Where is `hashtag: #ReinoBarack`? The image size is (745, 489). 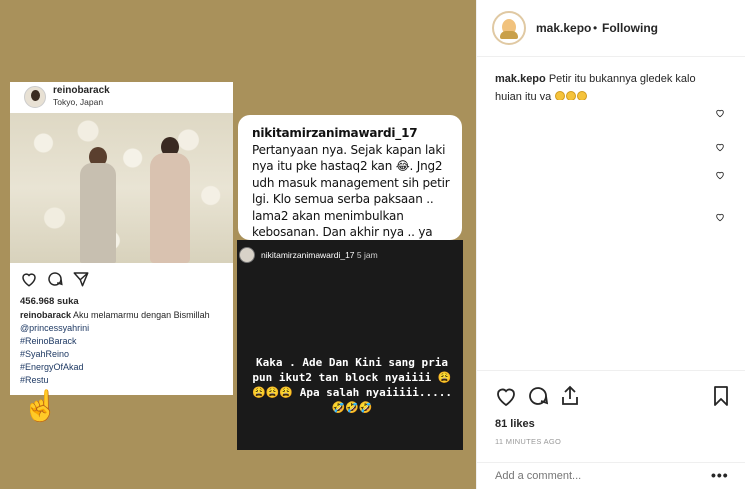
hashtag: #ReinoBarack is located at coordinates (48, 341).